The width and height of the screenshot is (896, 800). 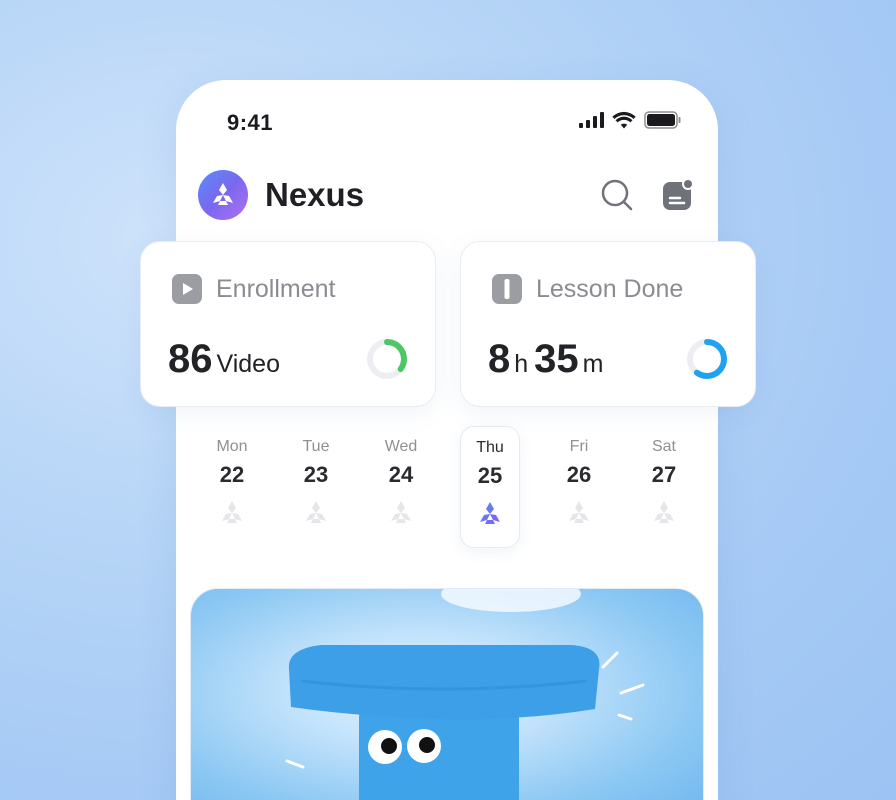 What do you see at coordinates (387, 359) in the screenshot?
I see `enrollment-progress-ring` at bounding box center [387, 359].